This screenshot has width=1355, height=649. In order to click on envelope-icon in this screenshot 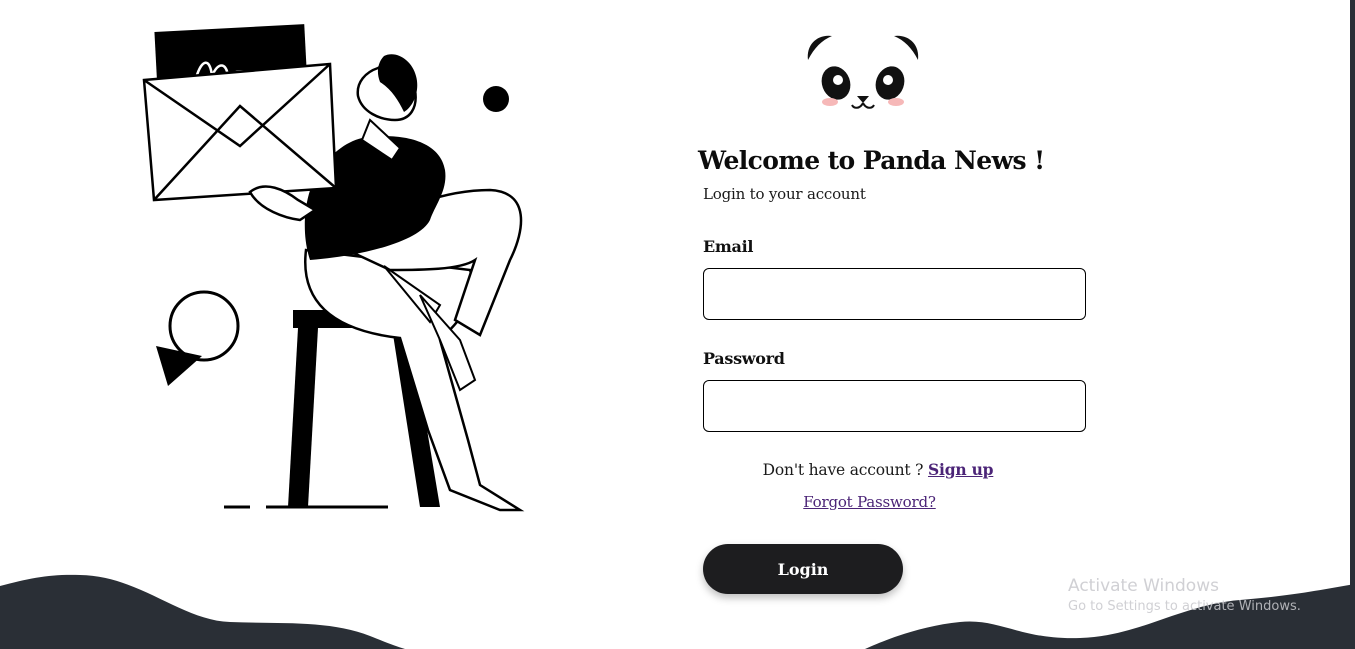, I will do `click(240, 113)`.